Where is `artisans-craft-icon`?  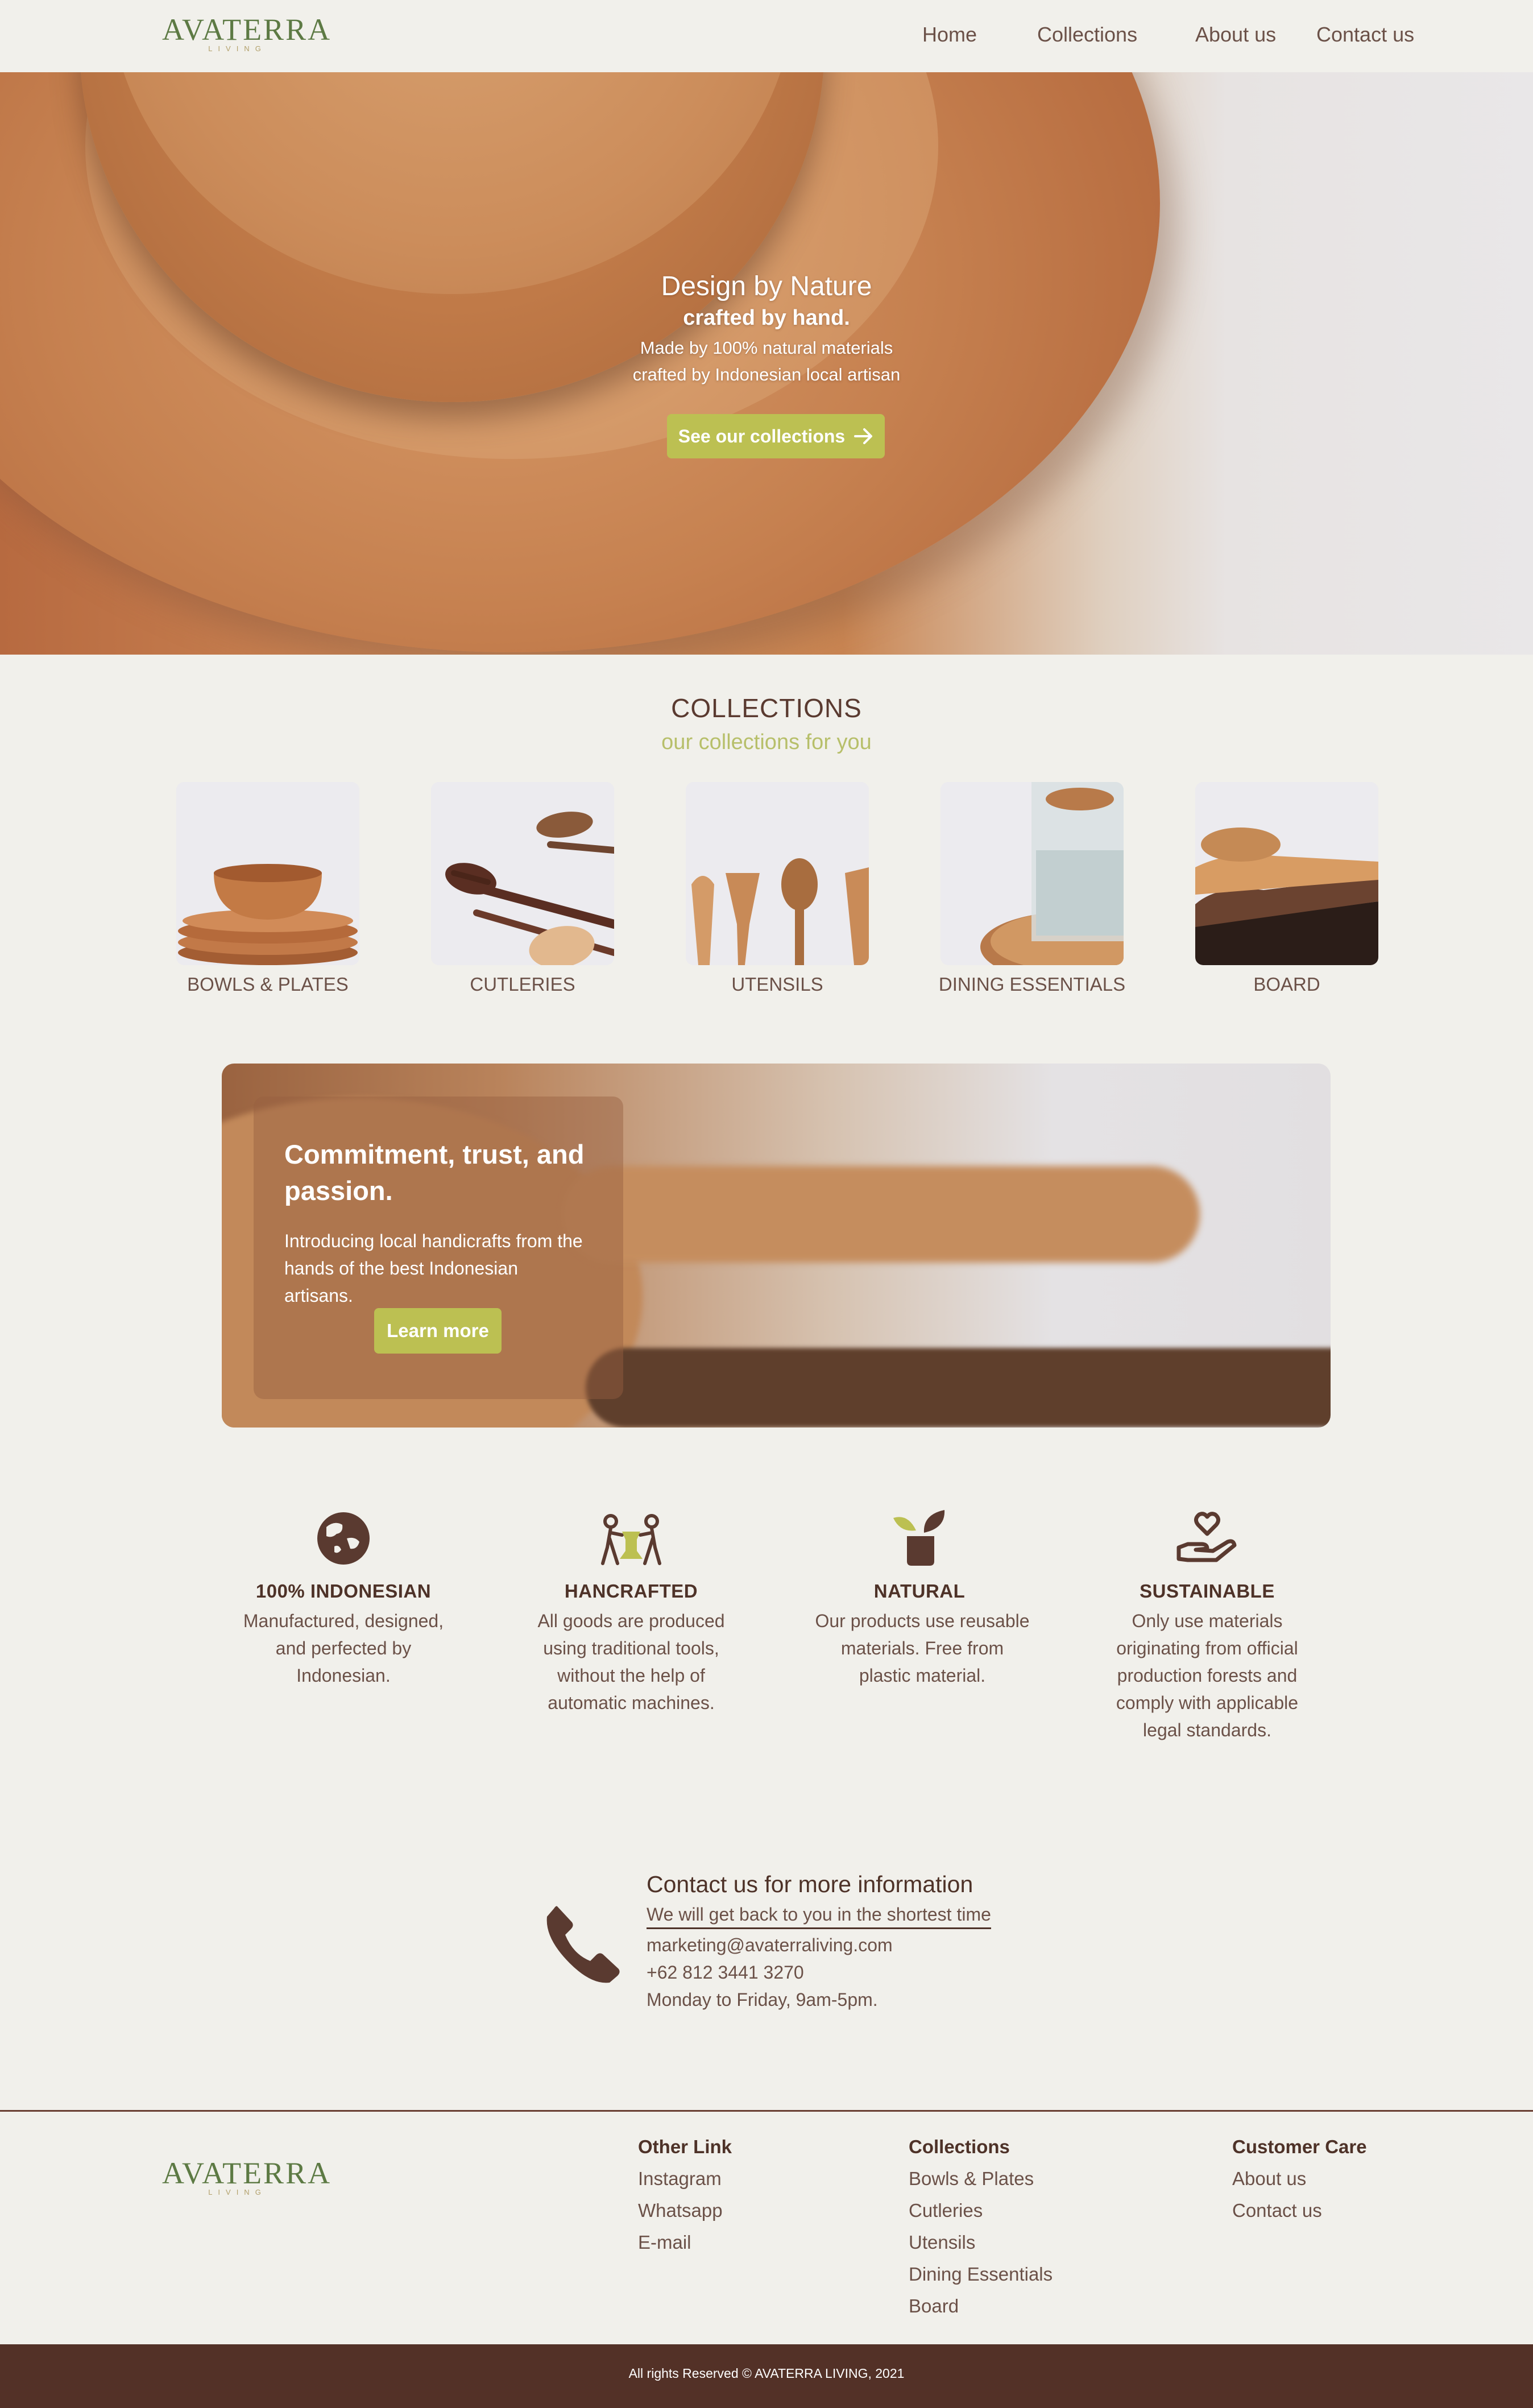
artisans-craft-icon is located at coordinates (631, 1538).